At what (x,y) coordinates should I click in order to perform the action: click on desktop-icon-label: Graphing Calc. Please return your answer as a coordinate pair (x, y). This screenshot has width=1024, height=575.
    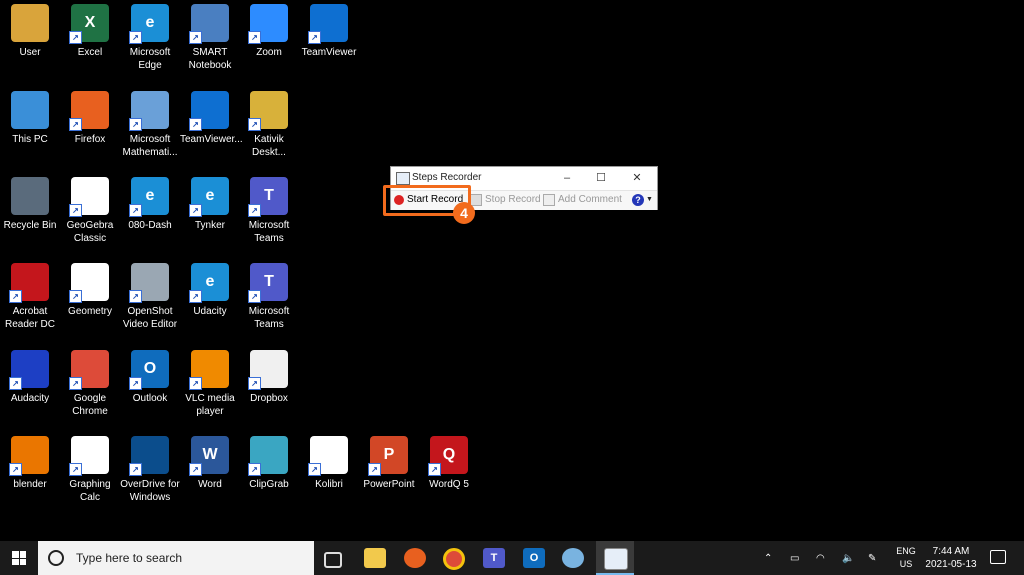
    Looking at the image, I should click on (90, 491).